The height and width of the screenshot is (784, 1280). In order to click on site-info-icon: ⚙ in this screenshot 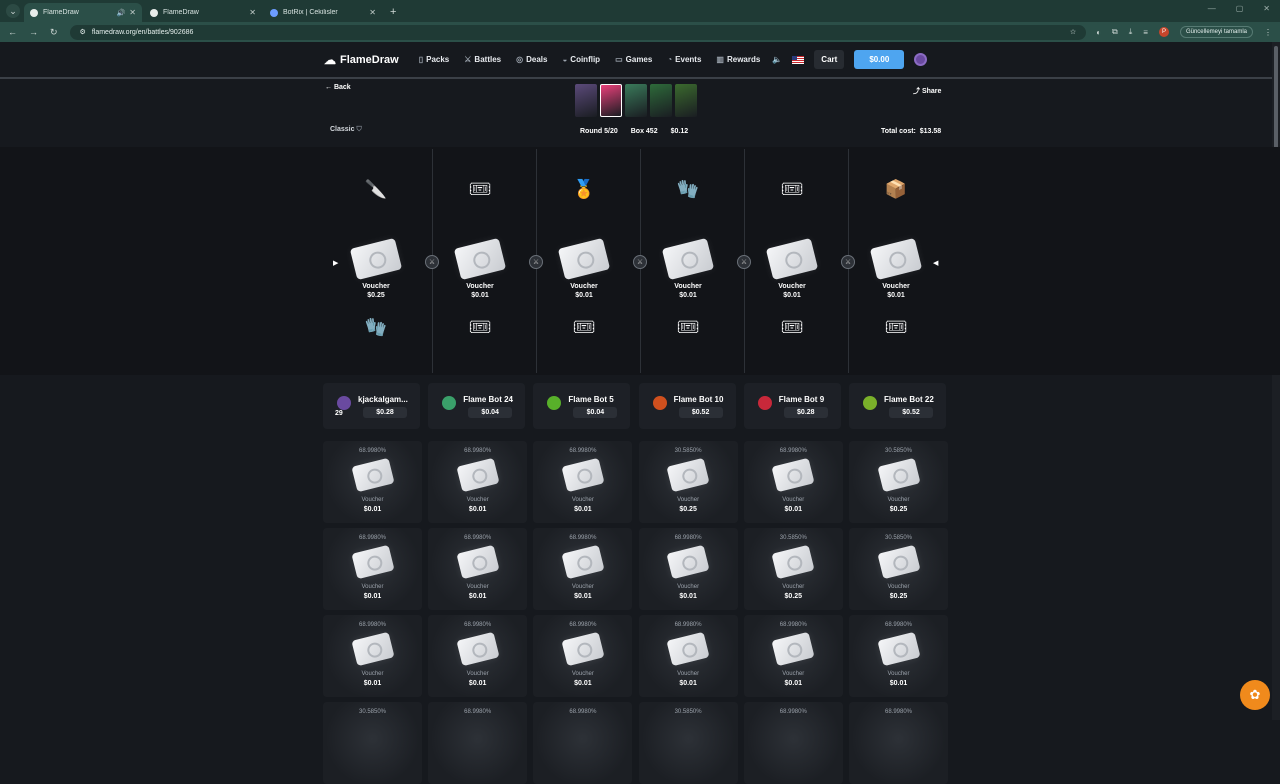, I will do `click(83, 32)`.